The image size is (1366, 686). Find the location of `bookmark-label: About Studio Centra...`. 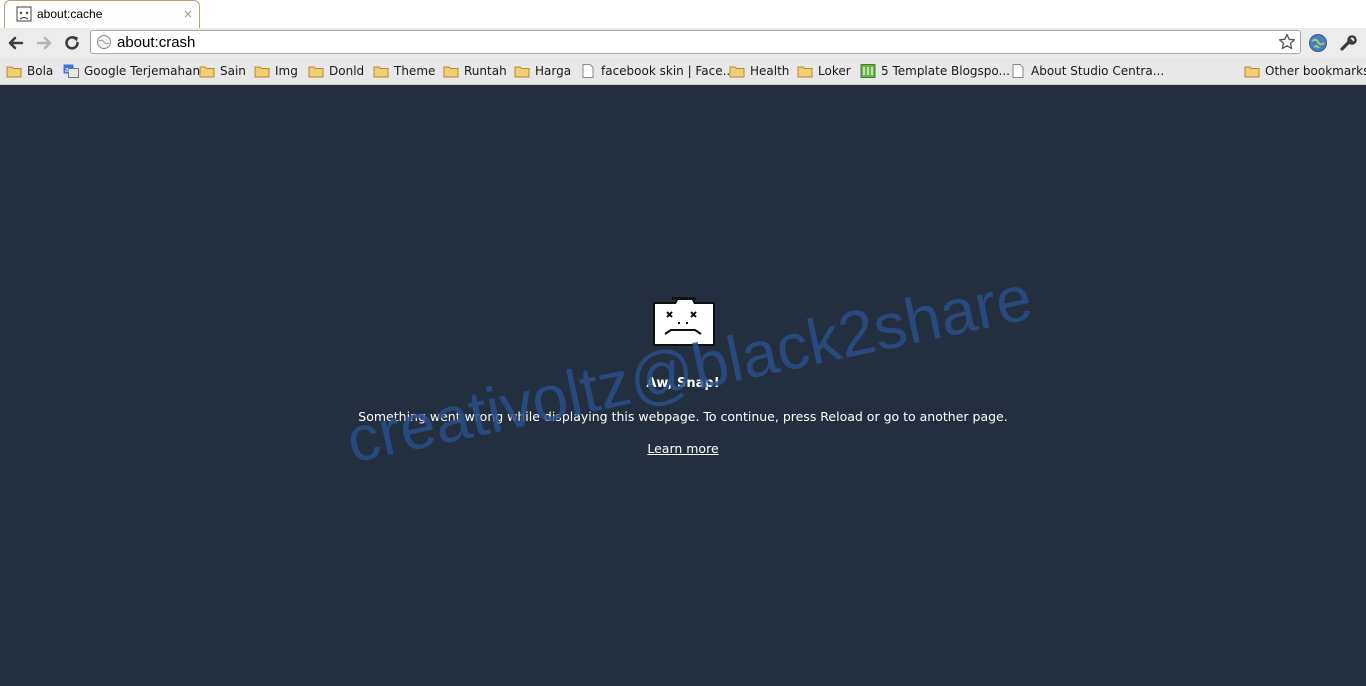

bookmark-label: About Studio Centra... is located at coordinates (1098, 71).